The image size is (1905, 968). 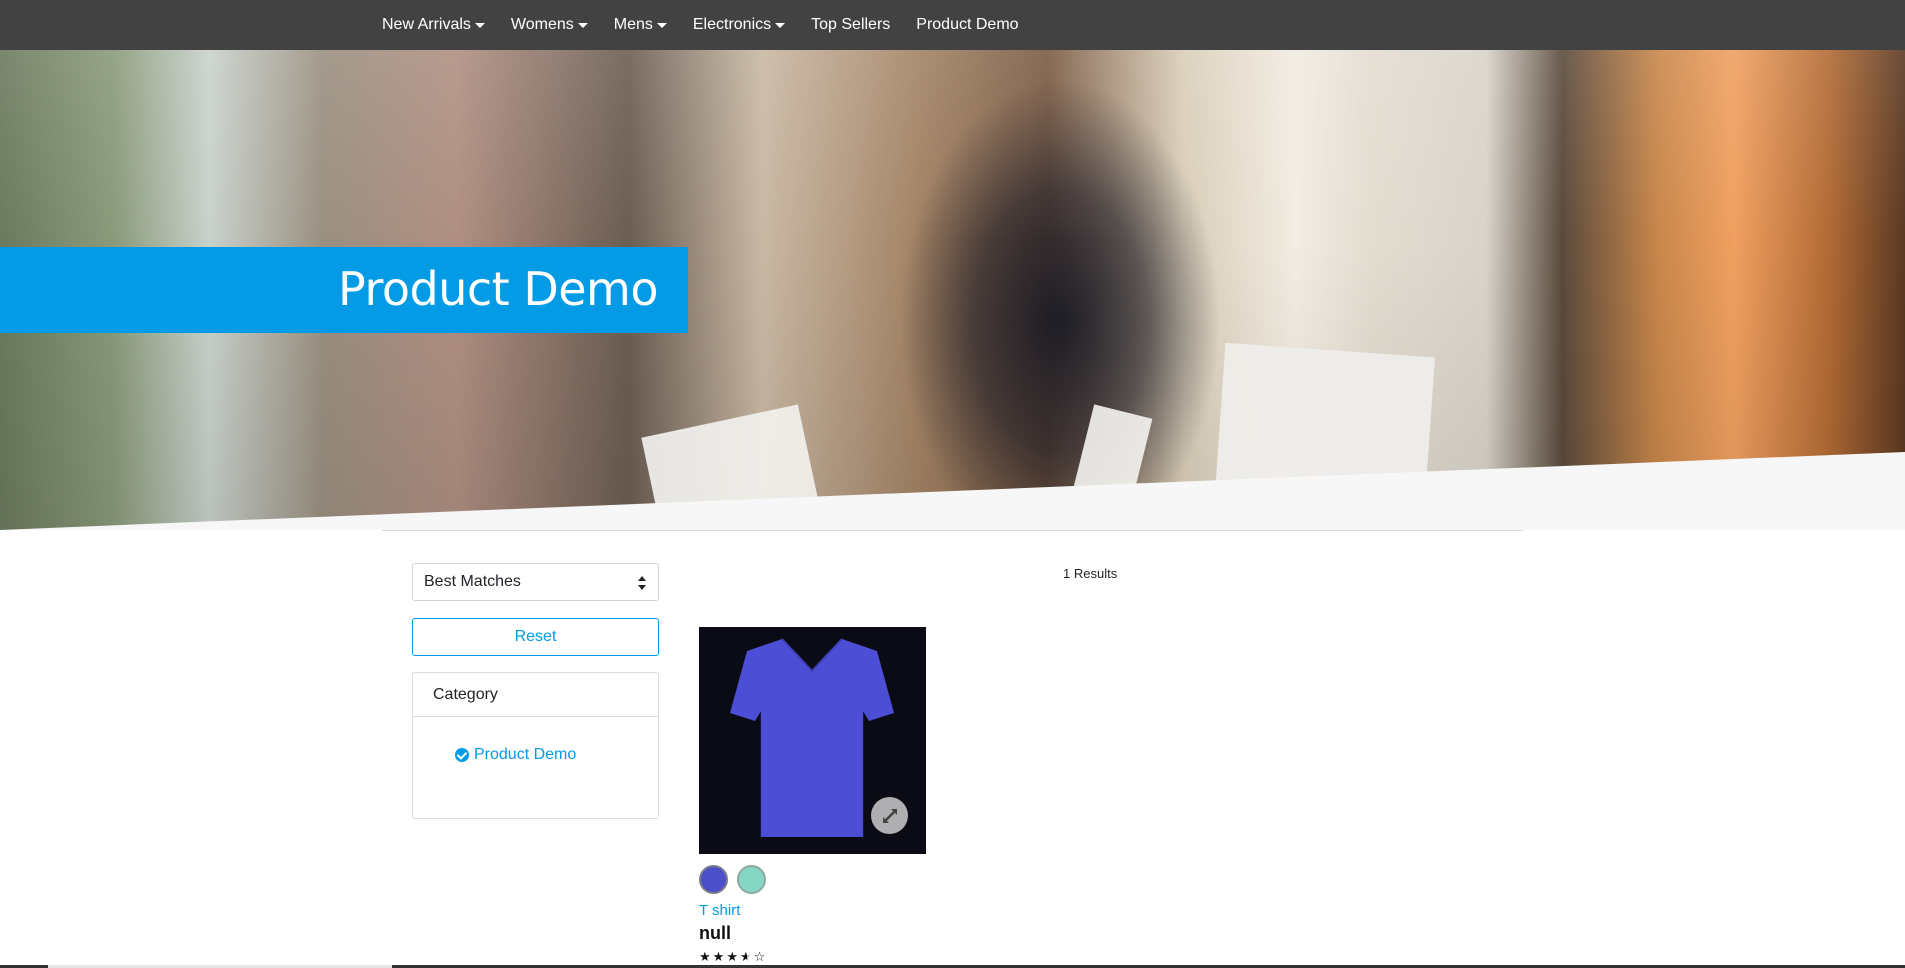 What do you see at coordinates (535, 582) in the screenshot?
I see `sort-select: Best Matches` at bounding box center [535, 582].